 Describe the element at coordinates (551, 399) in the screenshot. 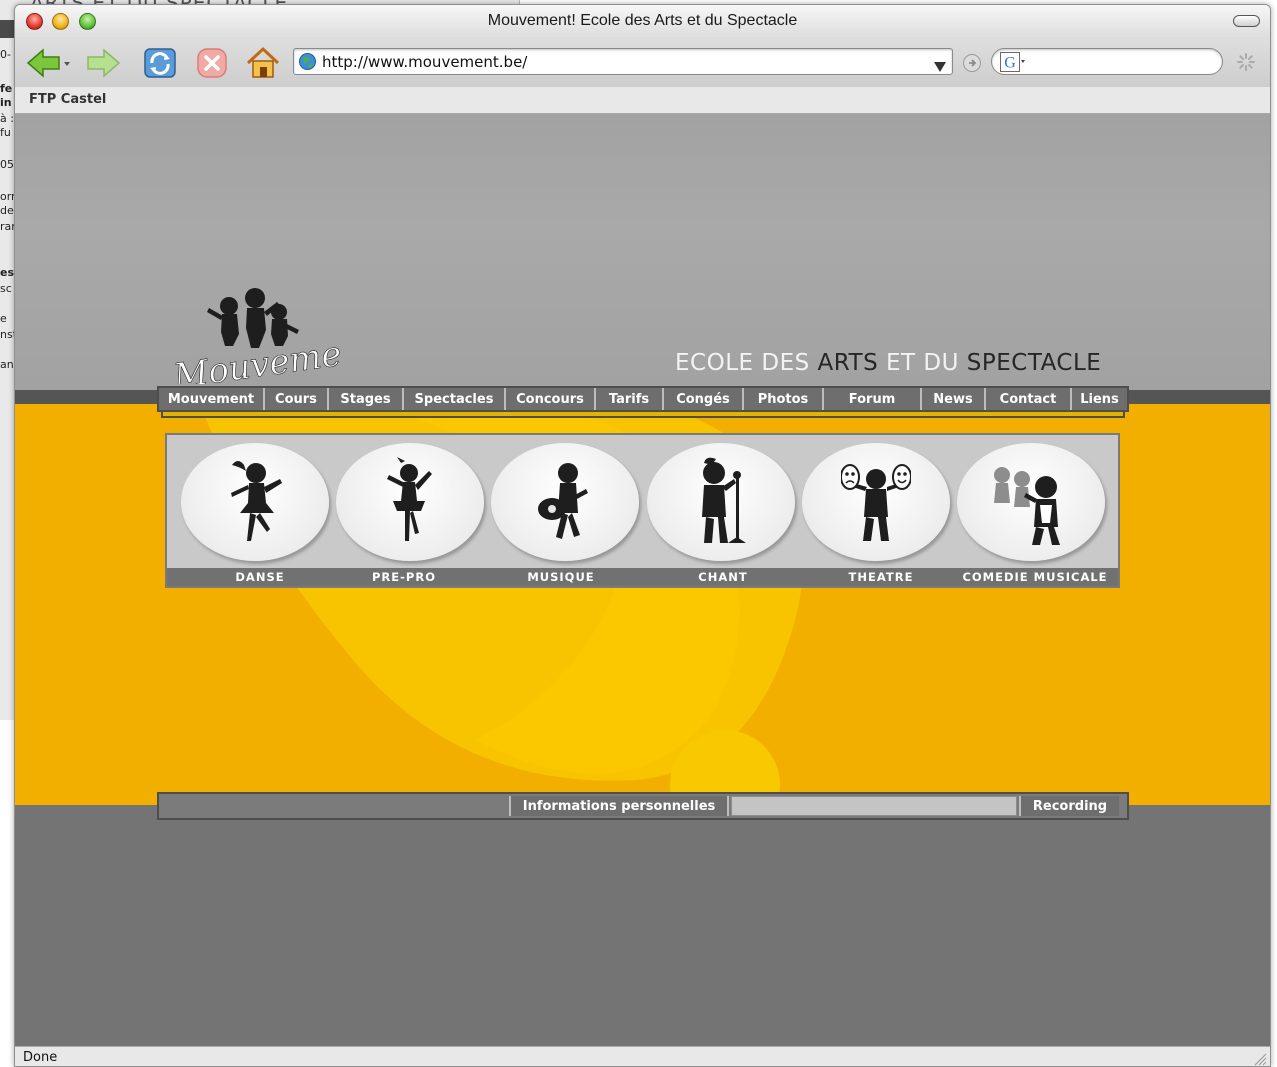

I see `nav-concours: Concours` at that location.